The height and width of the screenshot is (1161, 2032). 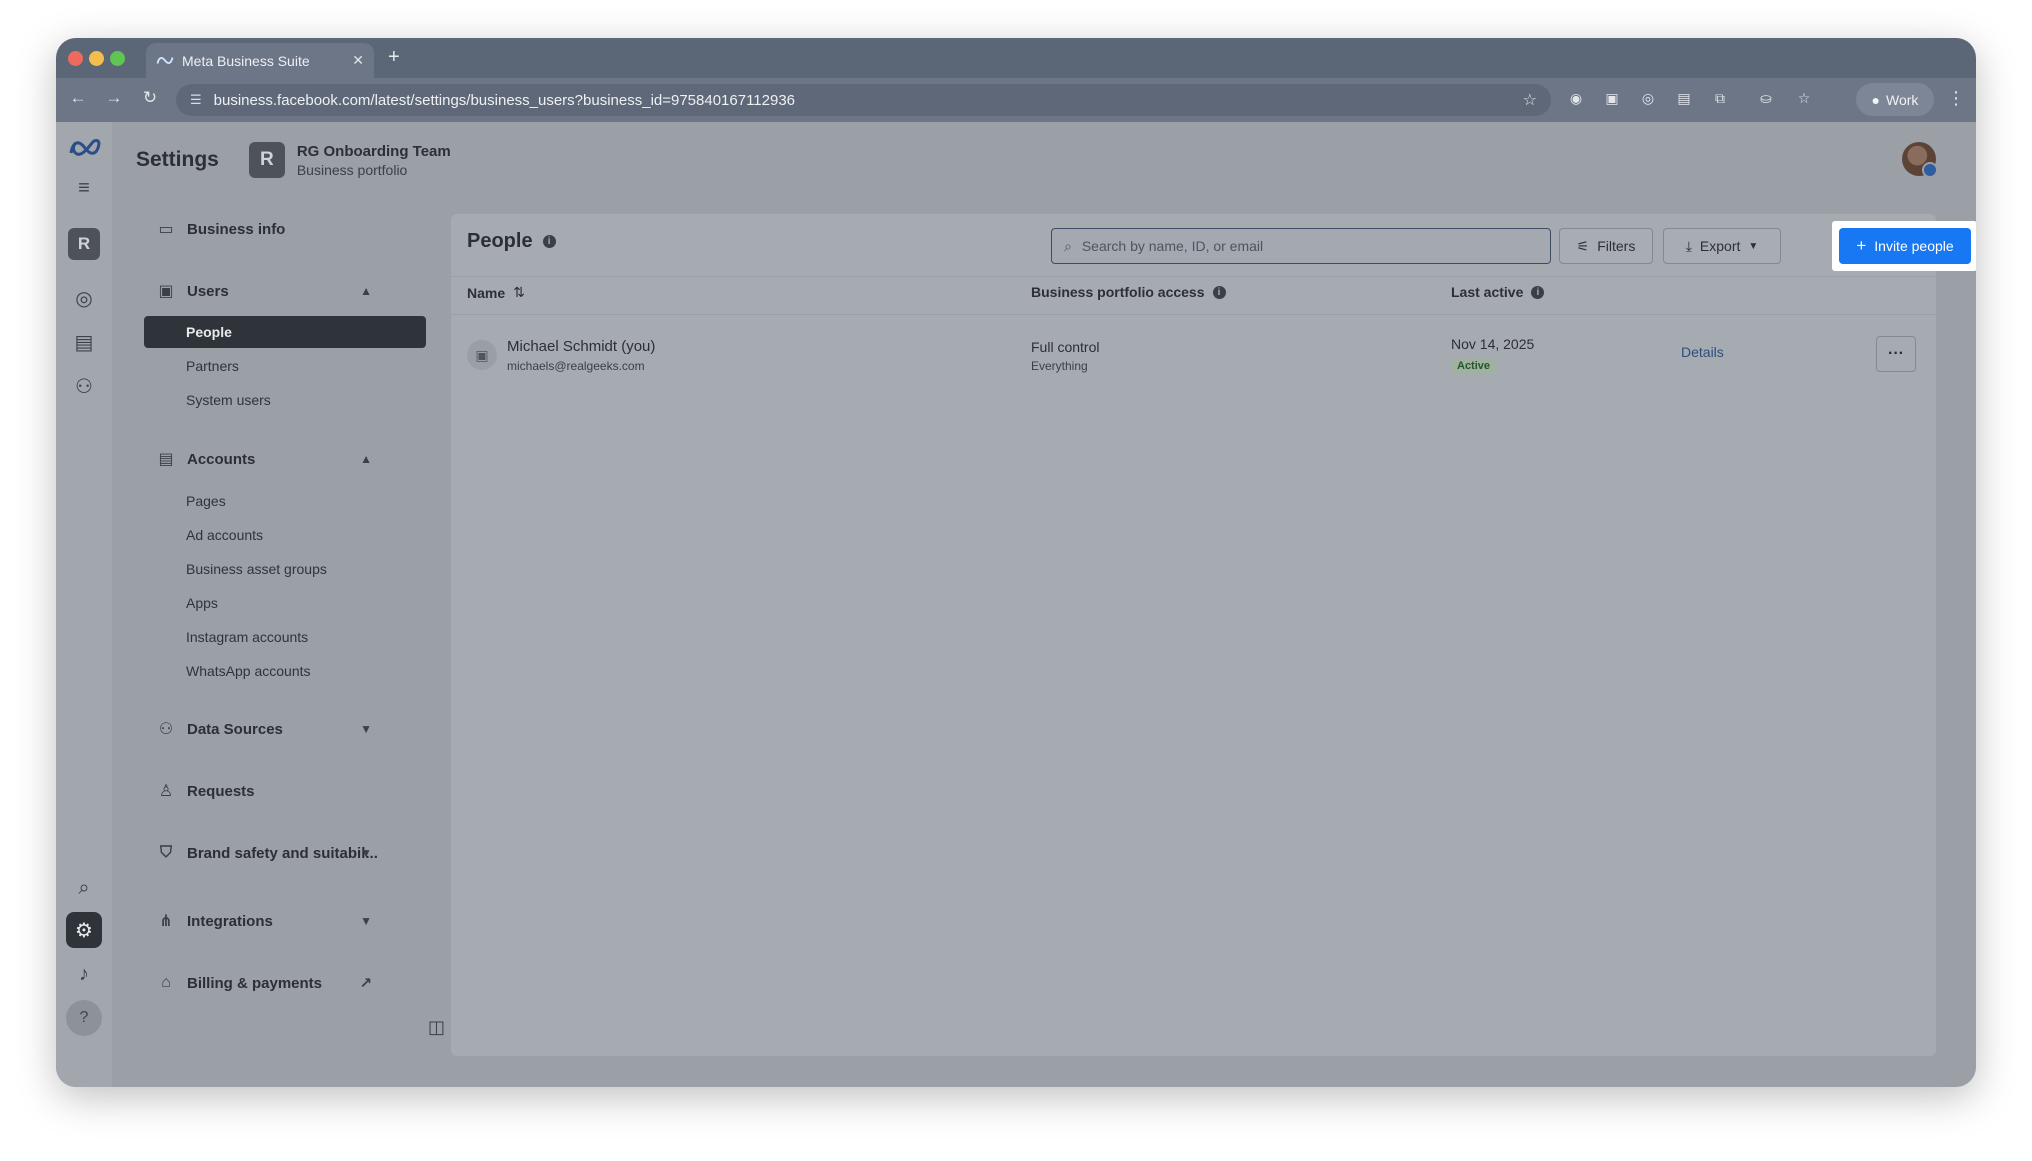 I want to click on minimize-window-button, so click(x=96, y=58).